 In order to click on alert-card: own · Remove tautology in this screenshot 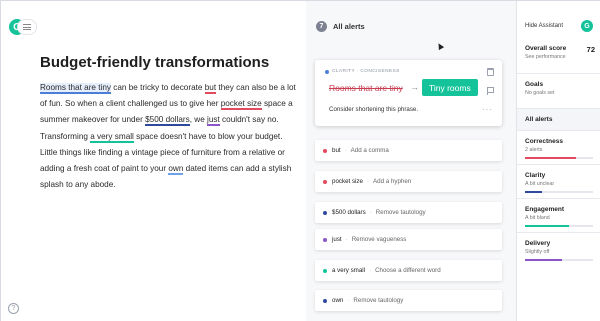, I will do `click(408, 300)`.